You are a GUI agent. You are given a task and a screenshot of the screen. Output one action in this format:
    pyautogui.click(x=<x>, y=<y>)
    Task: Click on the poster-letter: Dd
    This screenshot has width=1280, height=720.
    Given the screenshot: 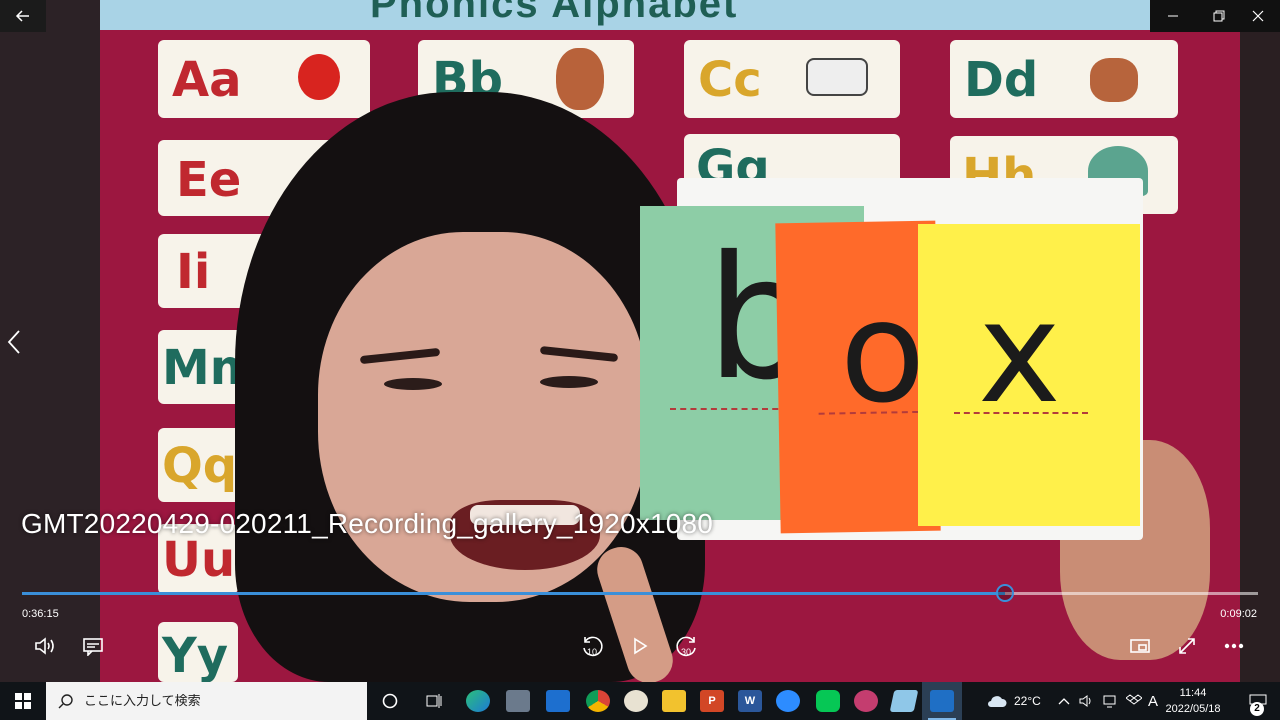 What is the action you would take?
    pyautogui.click(x=1001, y=80)
    